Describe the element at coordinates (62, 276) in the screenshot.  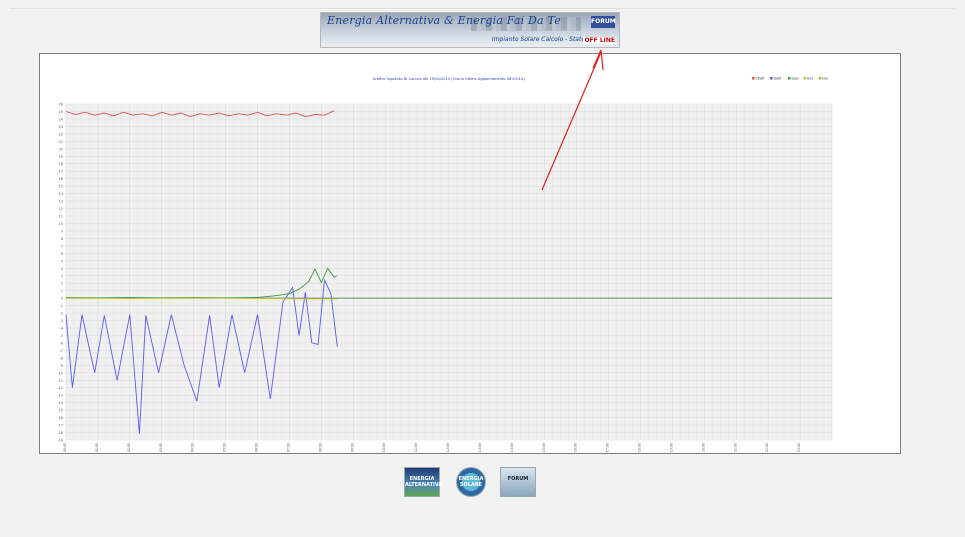
I see `y-tick-label: 3` at that location.